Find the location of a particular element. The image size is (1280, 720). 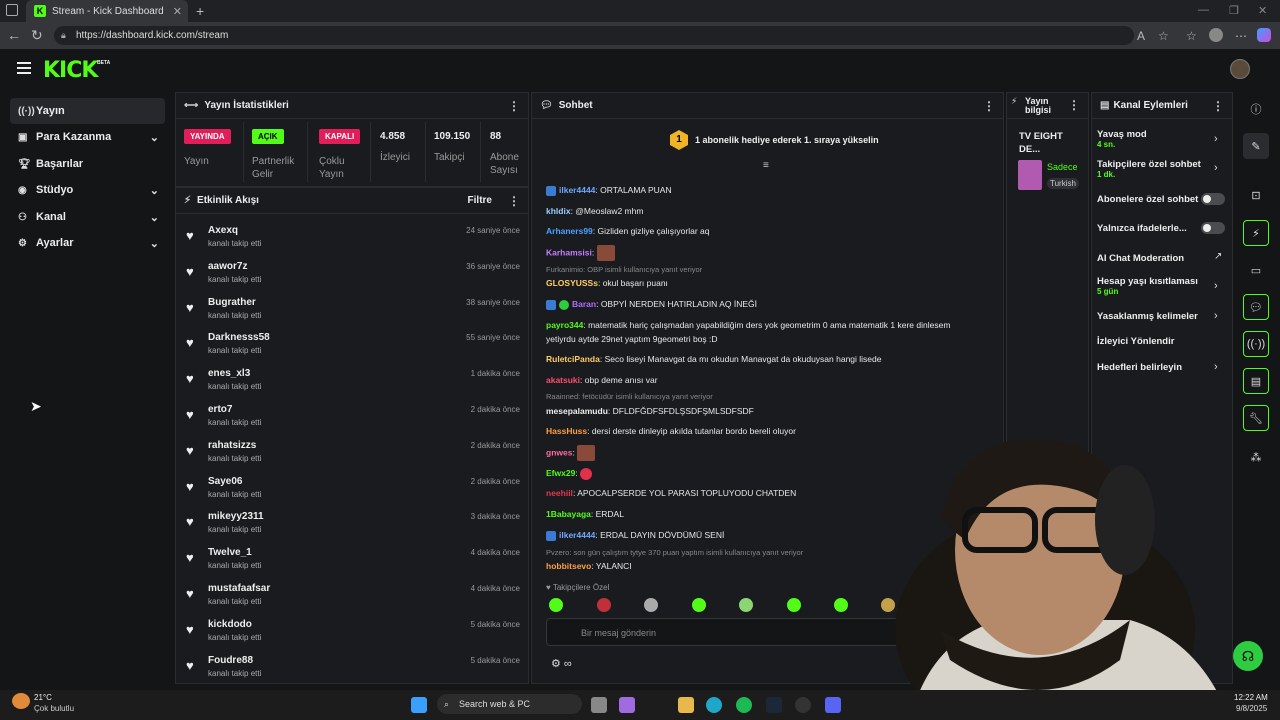

multistream-badge: KAPALI is located at coordinates (340, 136).